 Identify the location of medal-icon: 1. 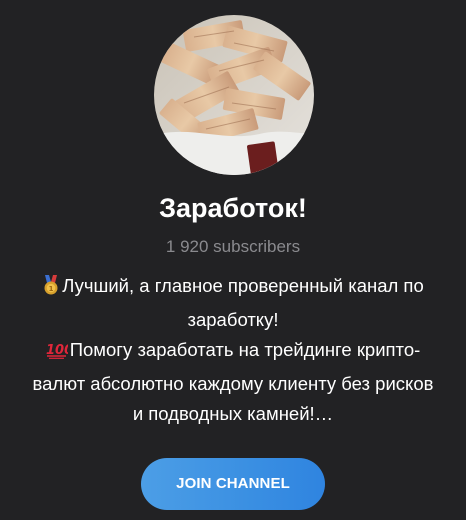
(51, 289).